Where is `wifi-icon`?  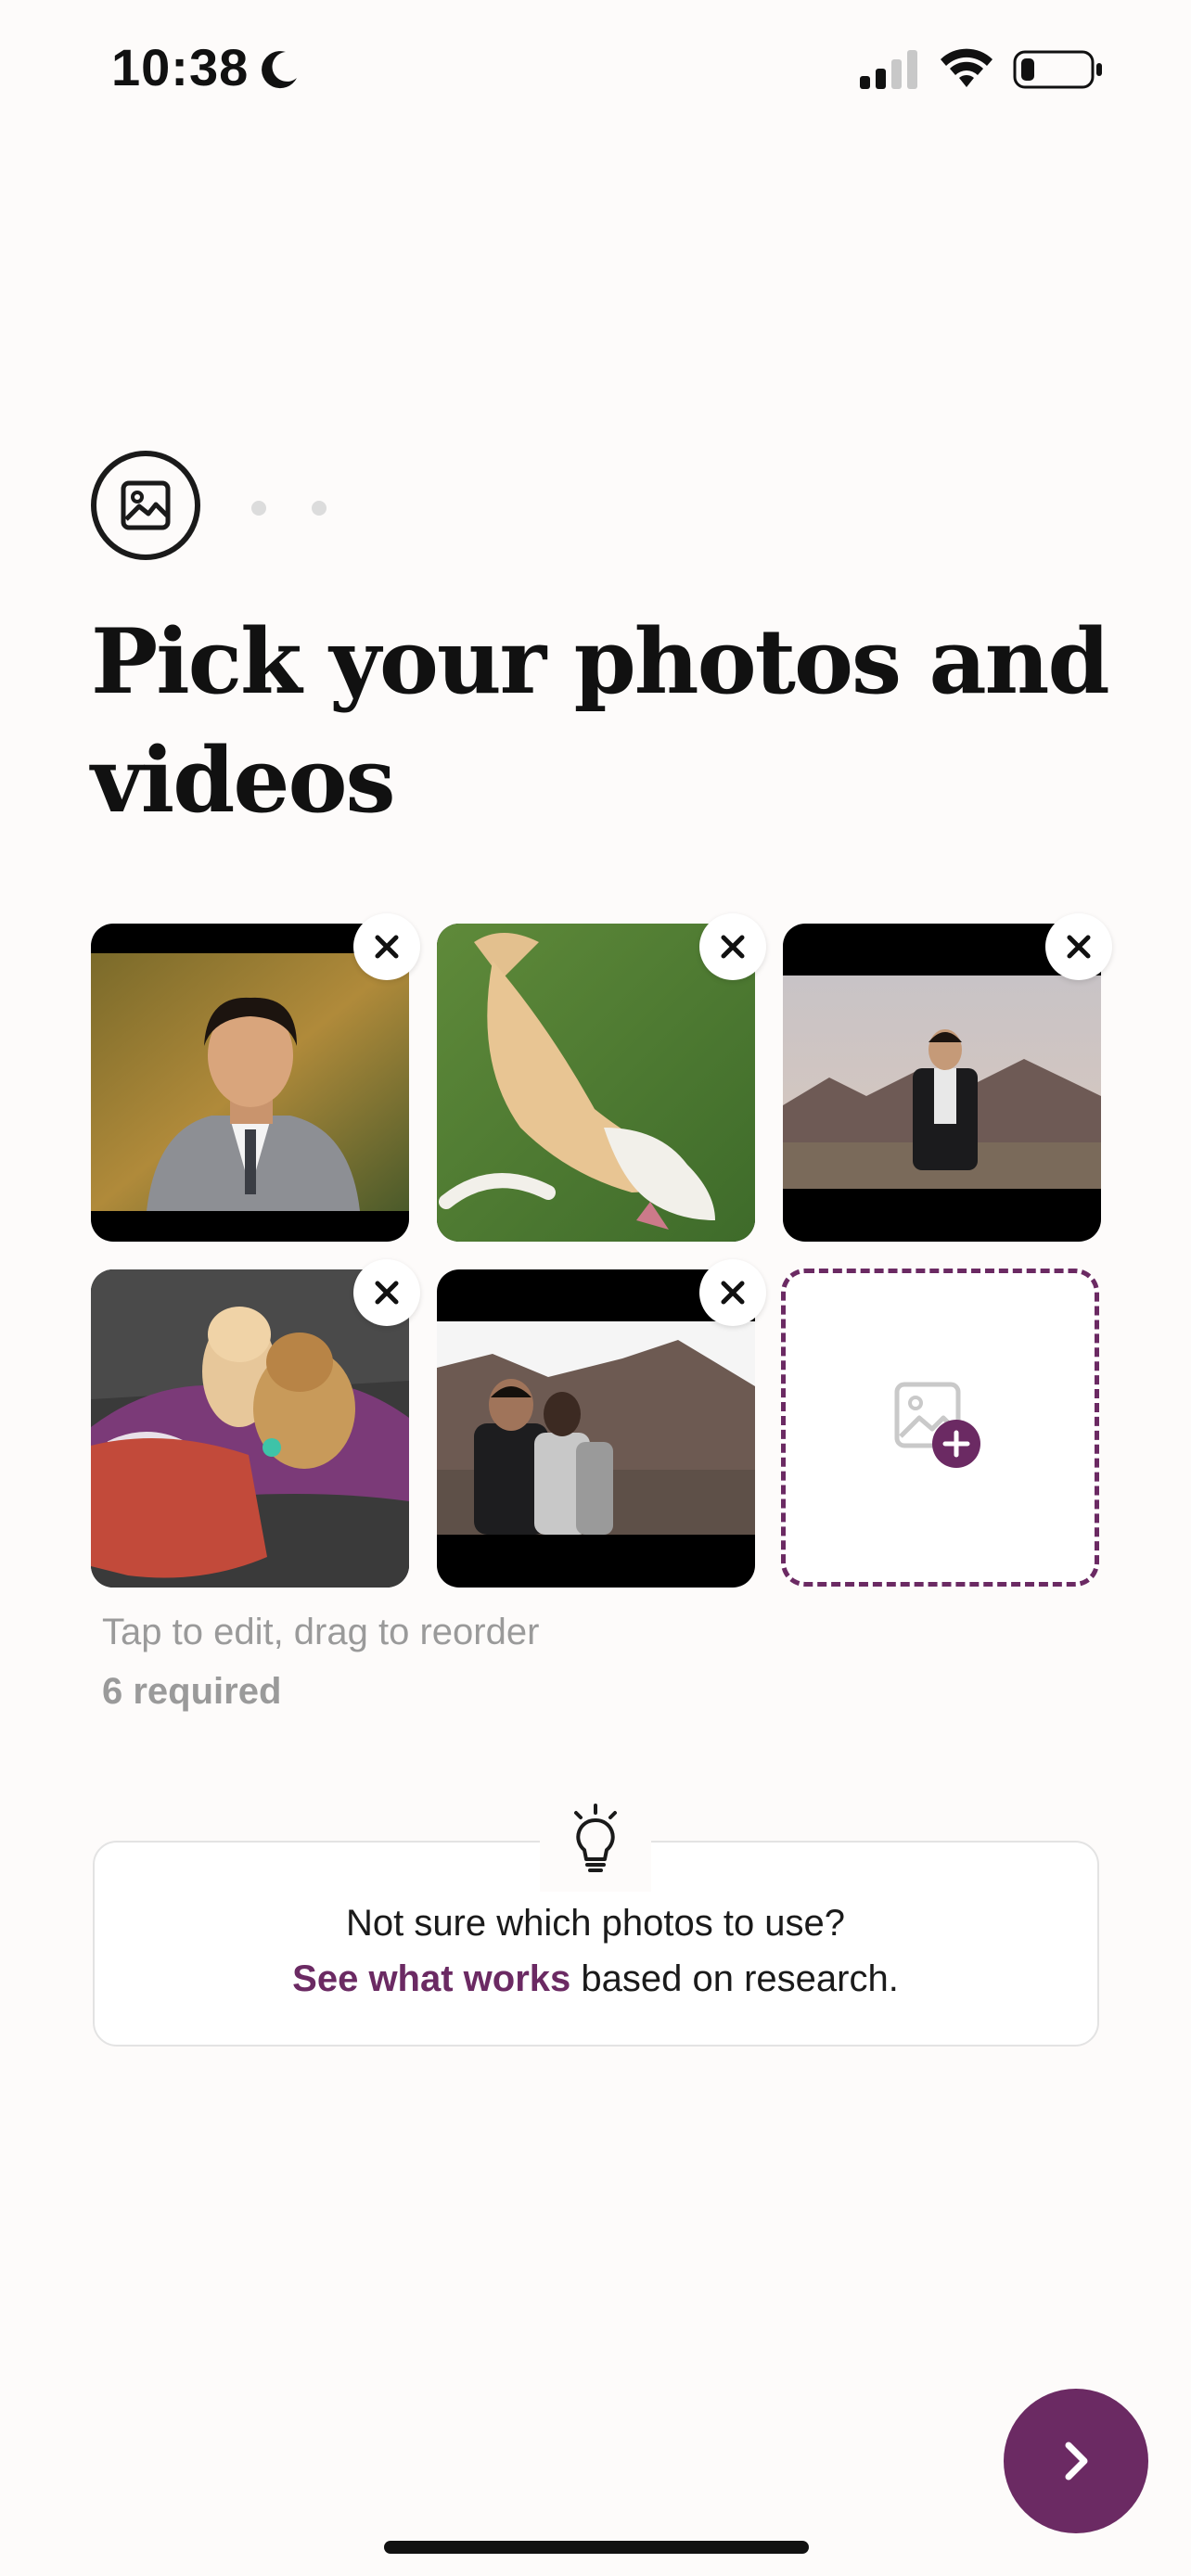 wifi-icon is located at coordinates (966, 67).